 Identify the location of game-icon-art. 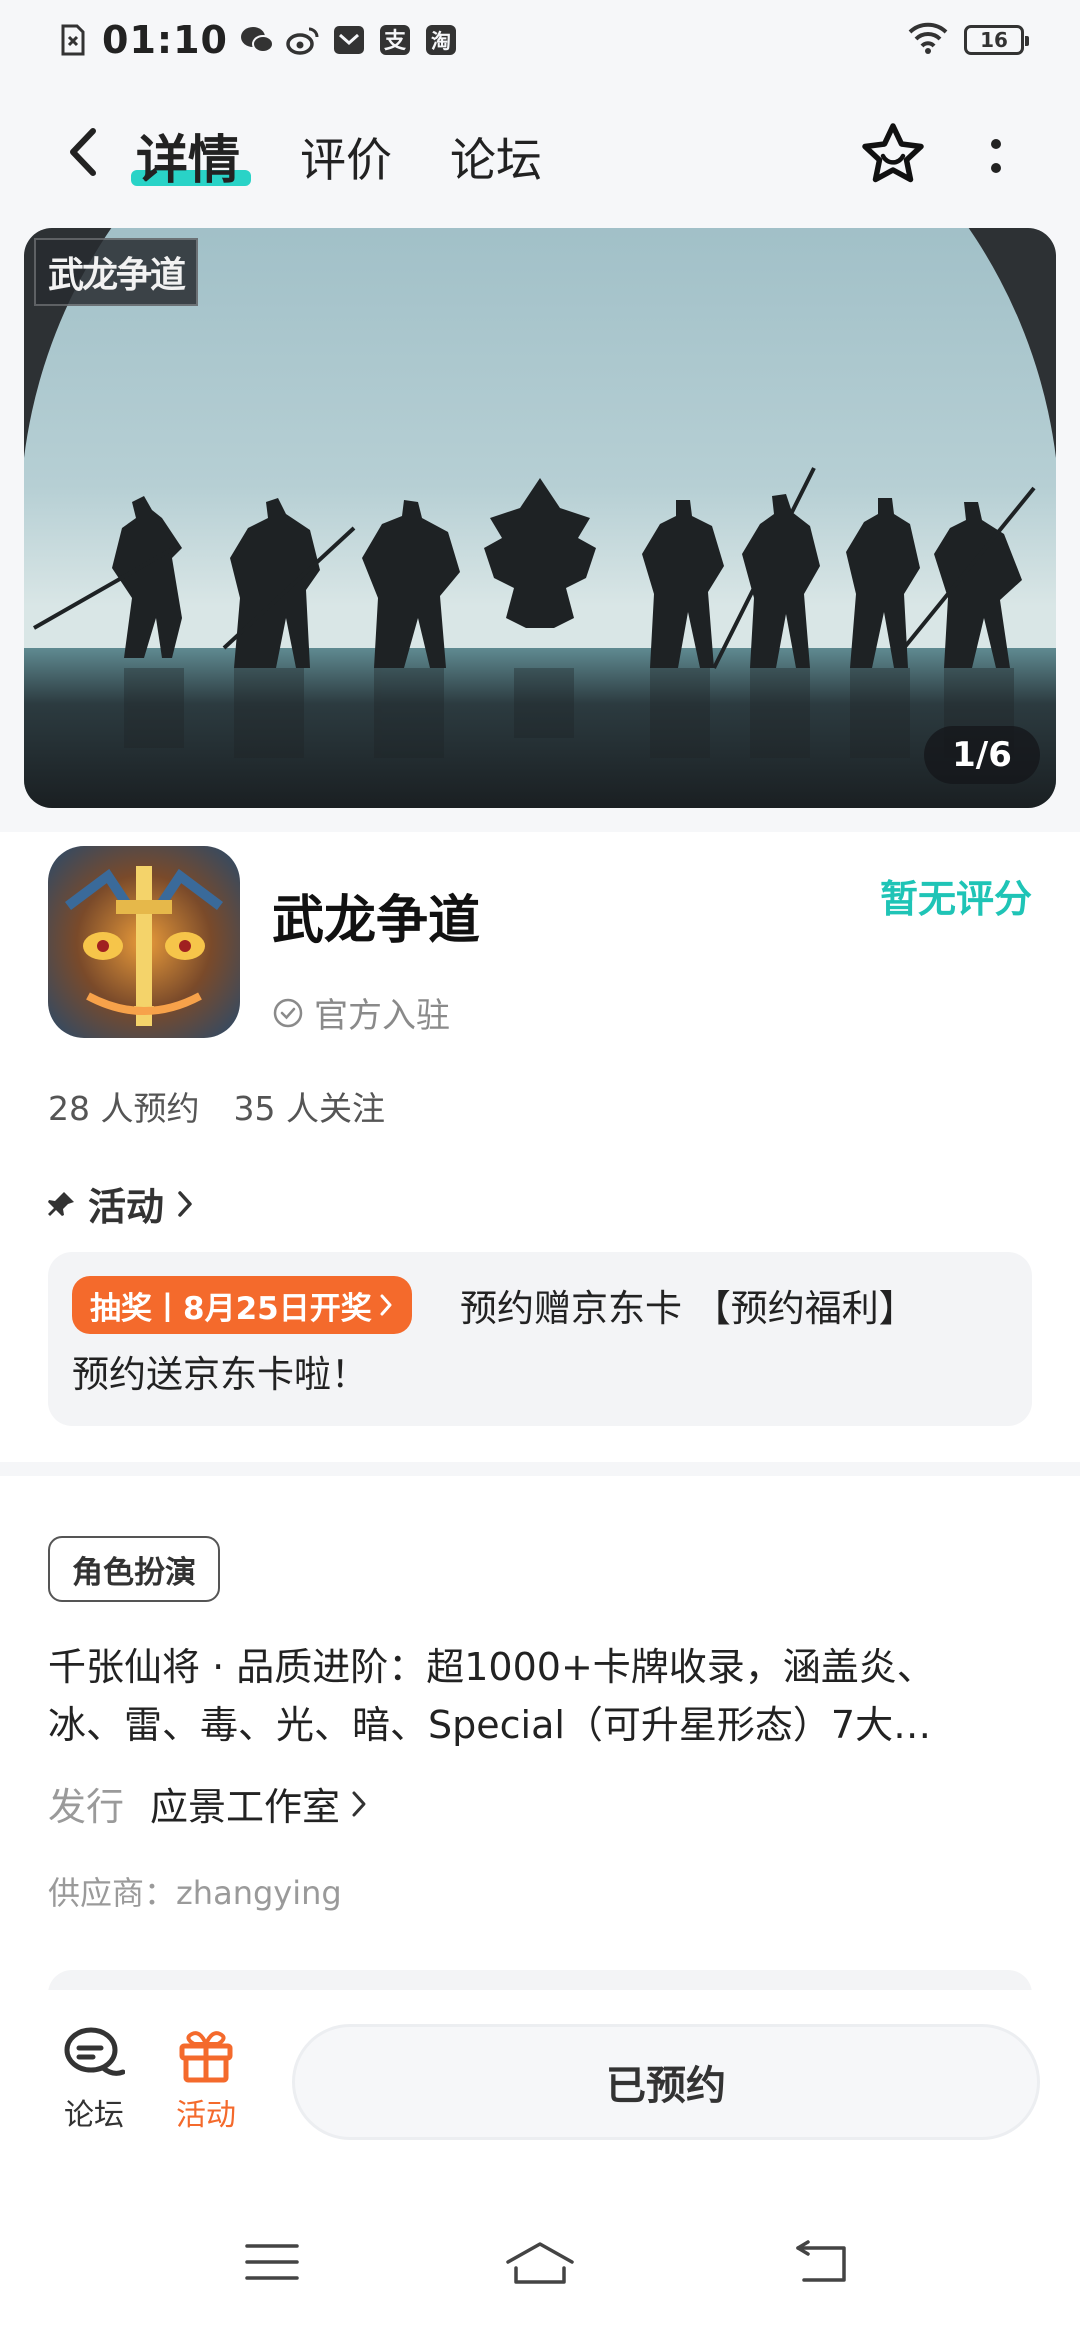
(144, 942).